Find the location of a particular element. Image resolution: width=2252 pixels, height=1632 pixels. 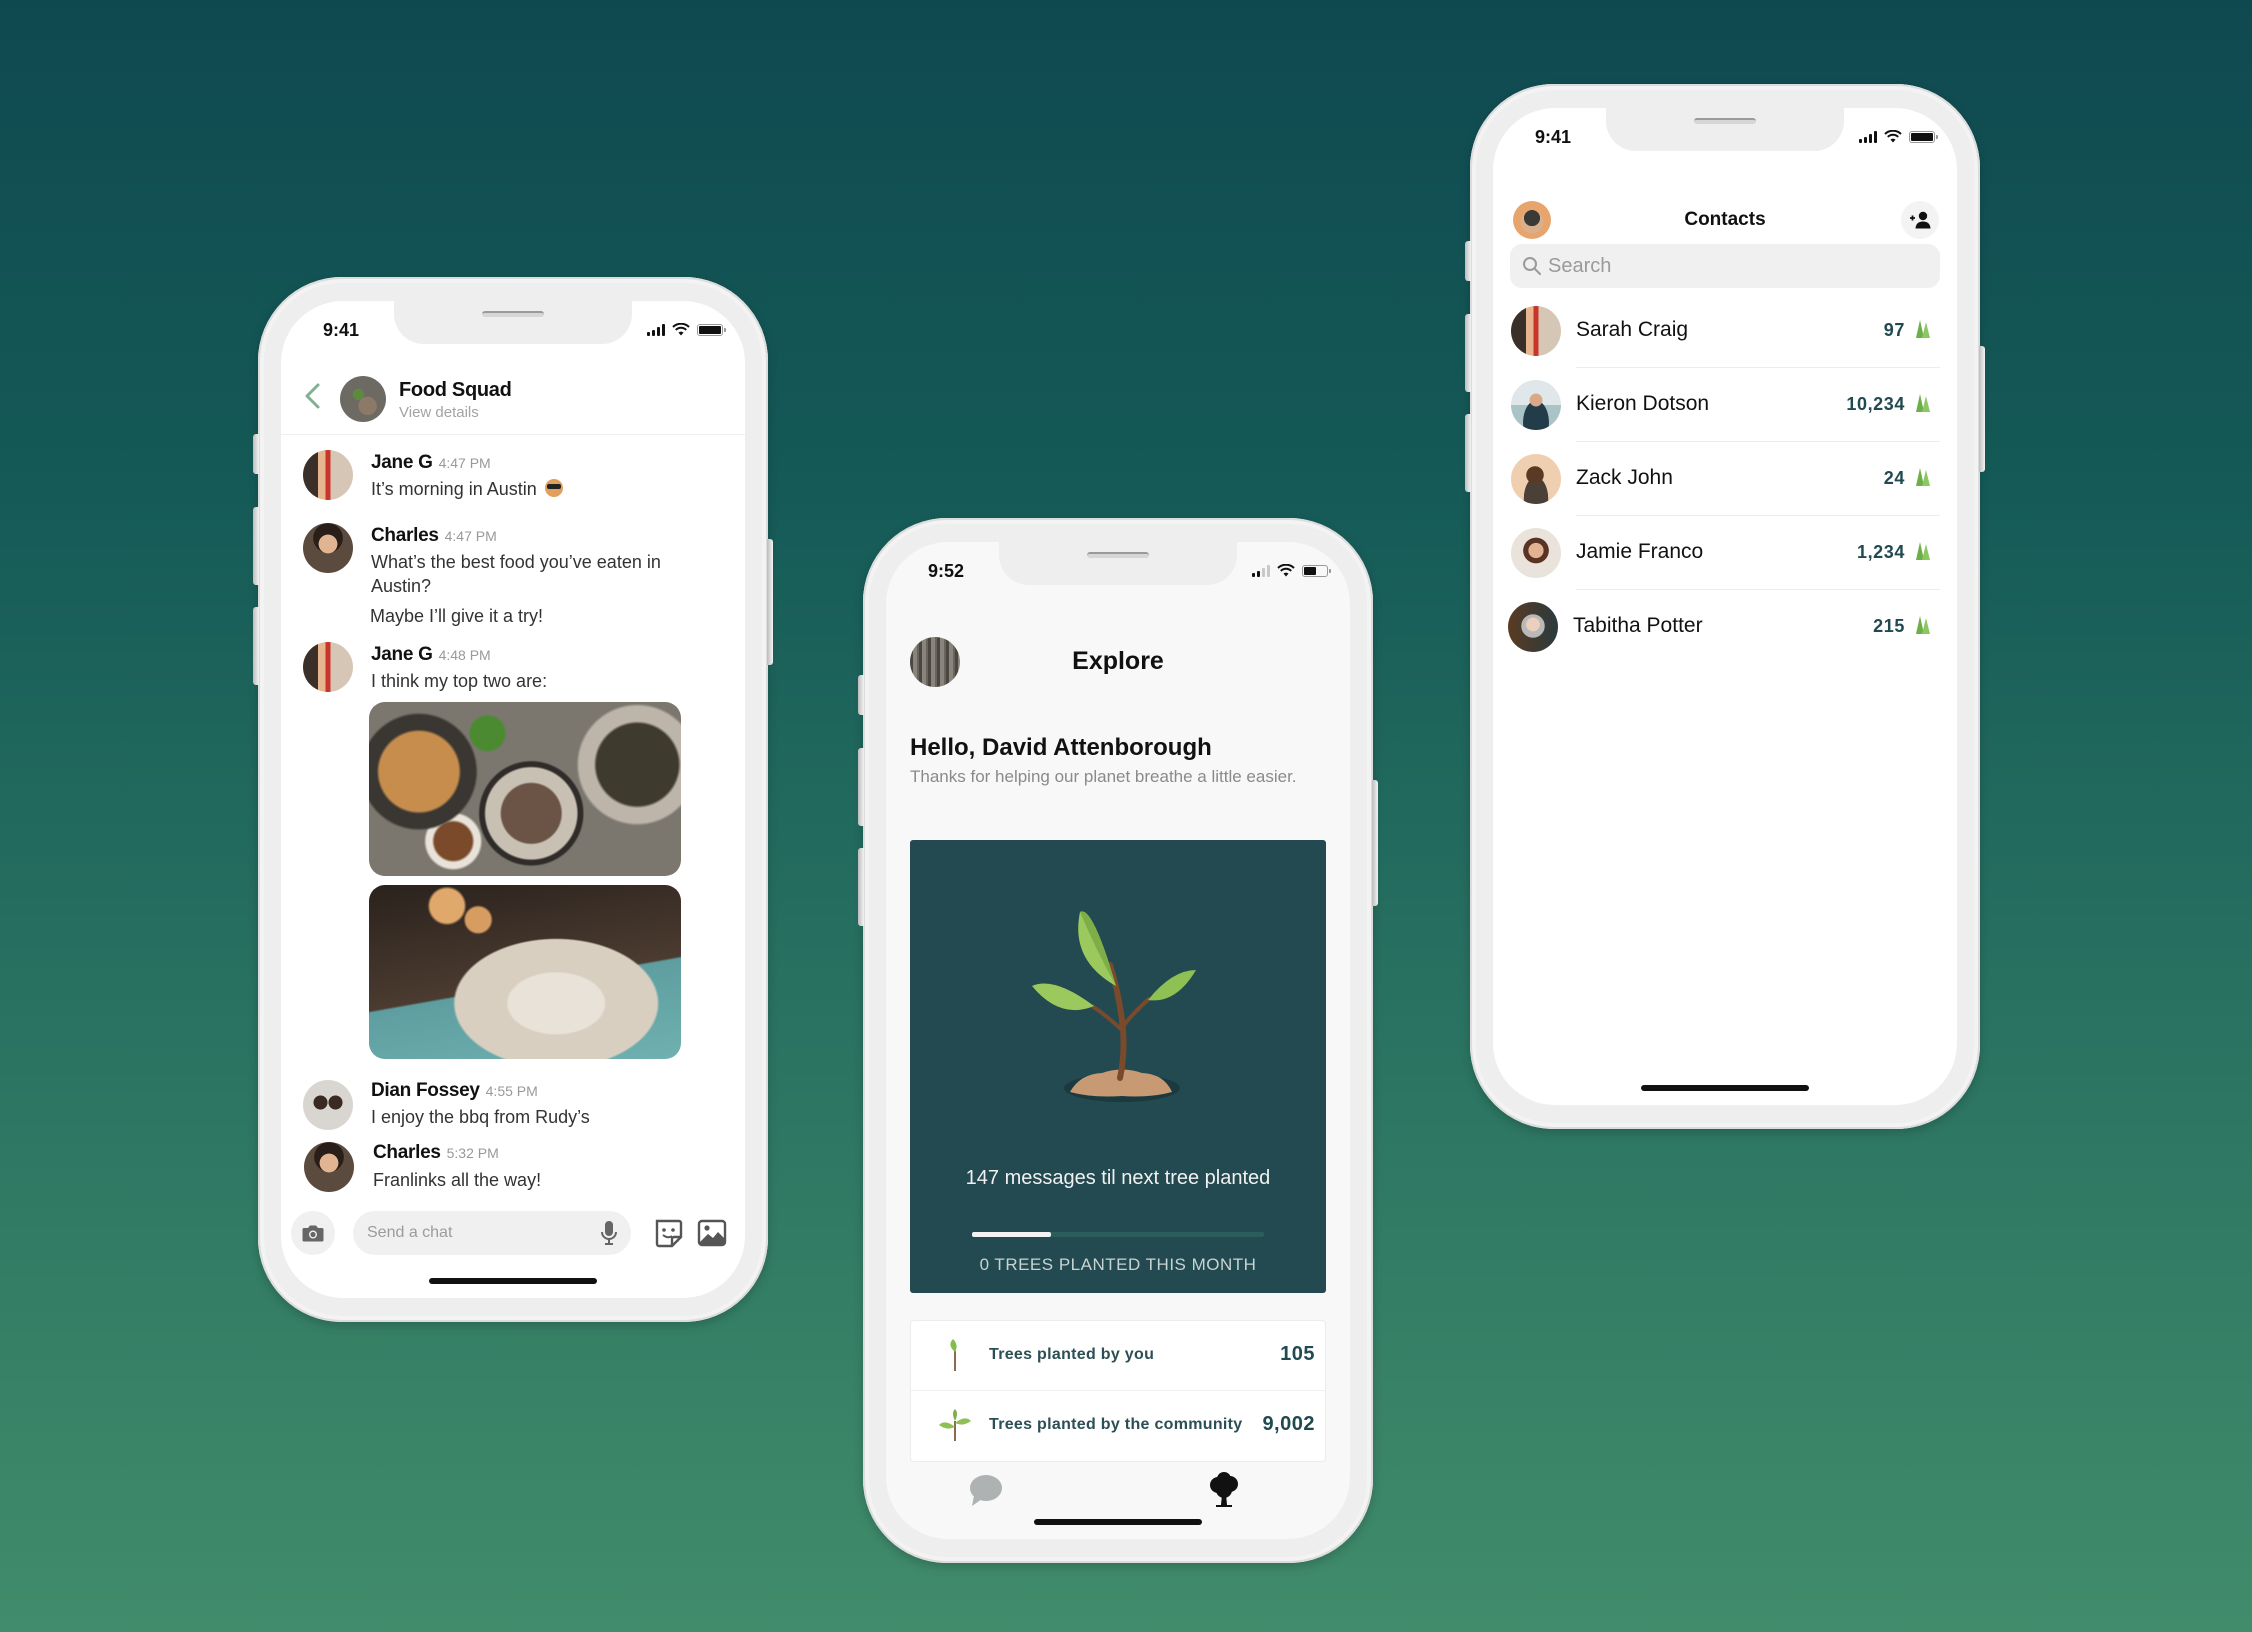

tree-progress-bar is located at coordinates (1118, 1234).